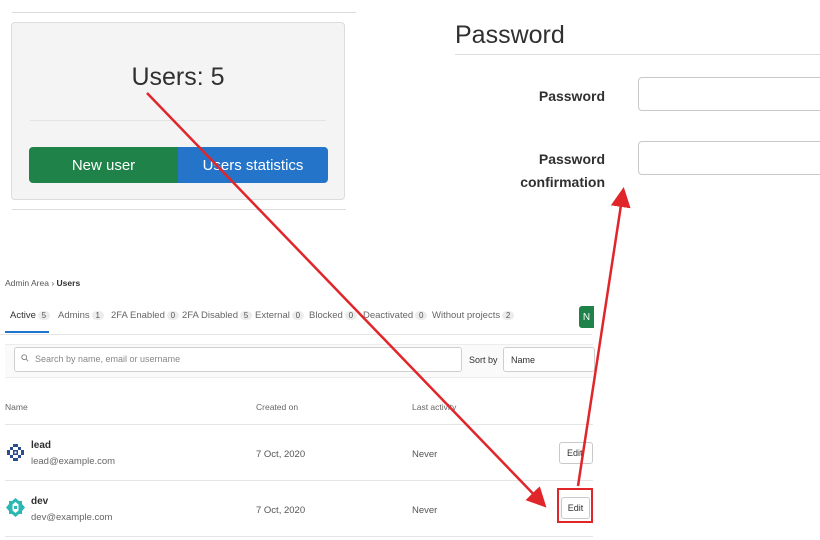  I want to click on new-user-button: New user, so click(103, 165).